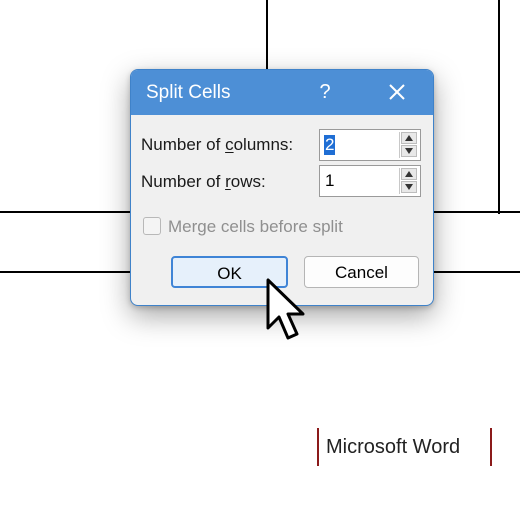 The image size is (520, 520). I want to click on columns-spin-arrows, so click(408, 145).